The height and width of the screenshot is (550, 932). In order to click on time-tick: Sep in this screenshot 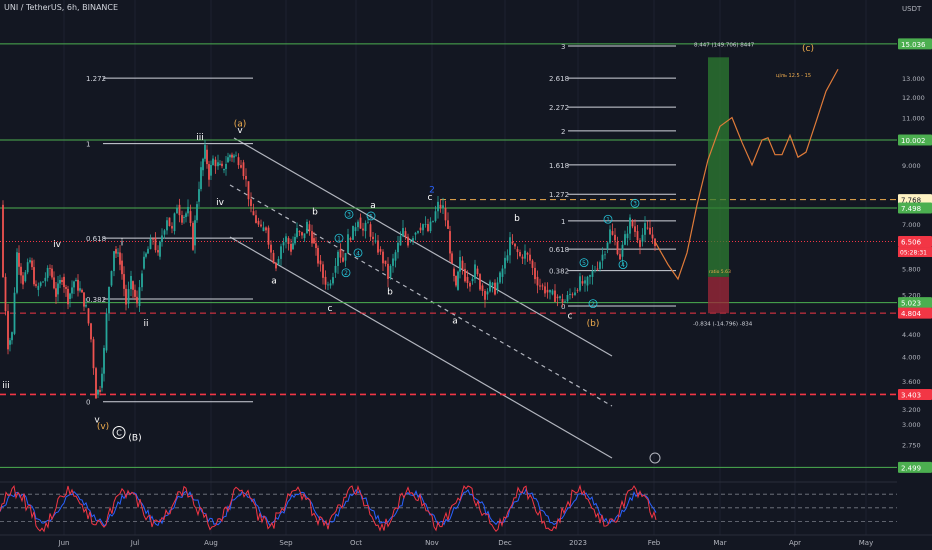, I will do `click(286, 543)`.